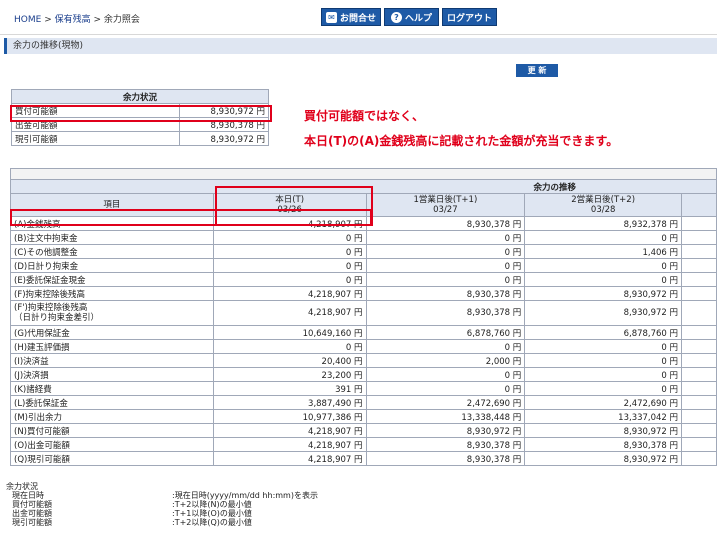 Image resolution: width=717 pixels, height=535 pixels. I want to click on help-button: ? ヘルプ, so click(411, 17).